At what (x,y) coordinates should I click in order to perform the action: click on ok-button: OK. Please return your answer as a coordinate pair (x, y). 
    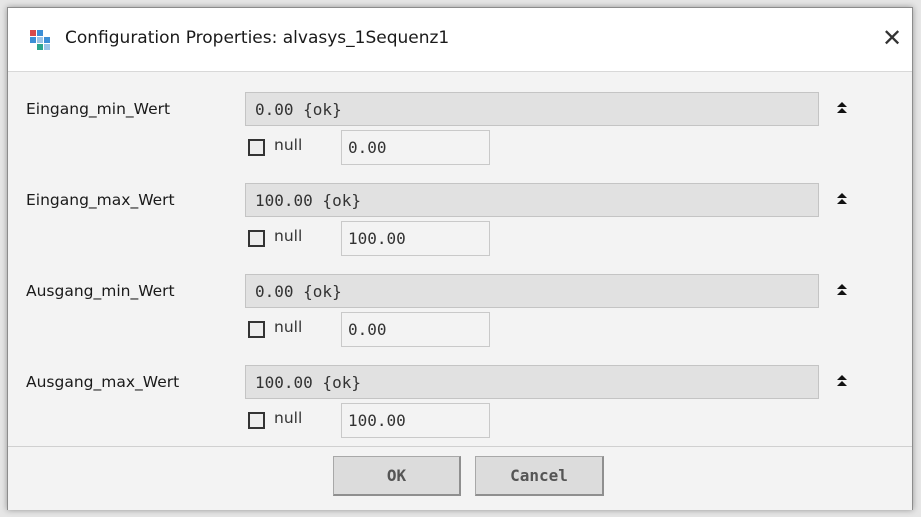
    Looking at the image, I should click on (397, 476).